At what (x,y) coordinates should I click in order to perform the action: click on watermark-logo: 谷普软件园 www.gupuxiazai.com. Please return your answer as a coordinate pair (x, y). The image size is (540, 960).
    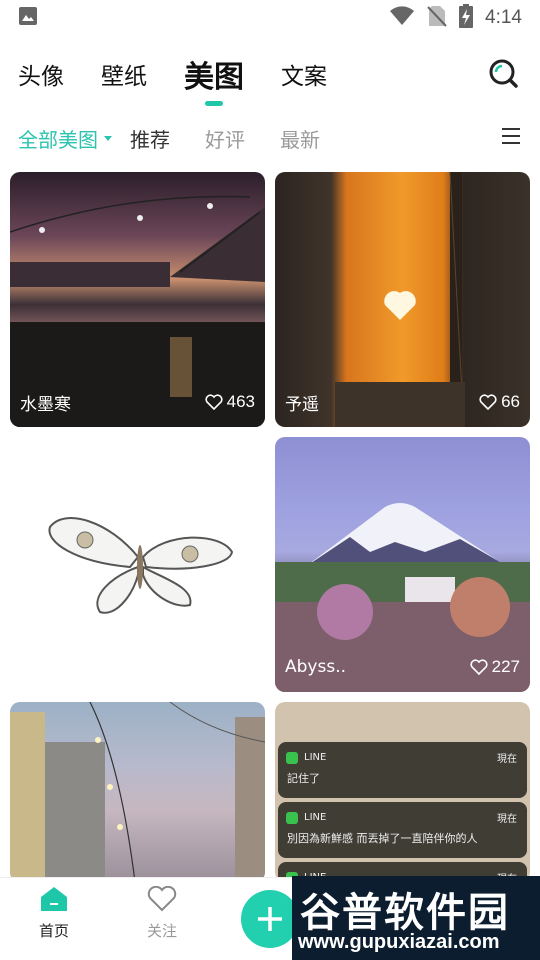
    Looking at the image, I should click on (416, 918).